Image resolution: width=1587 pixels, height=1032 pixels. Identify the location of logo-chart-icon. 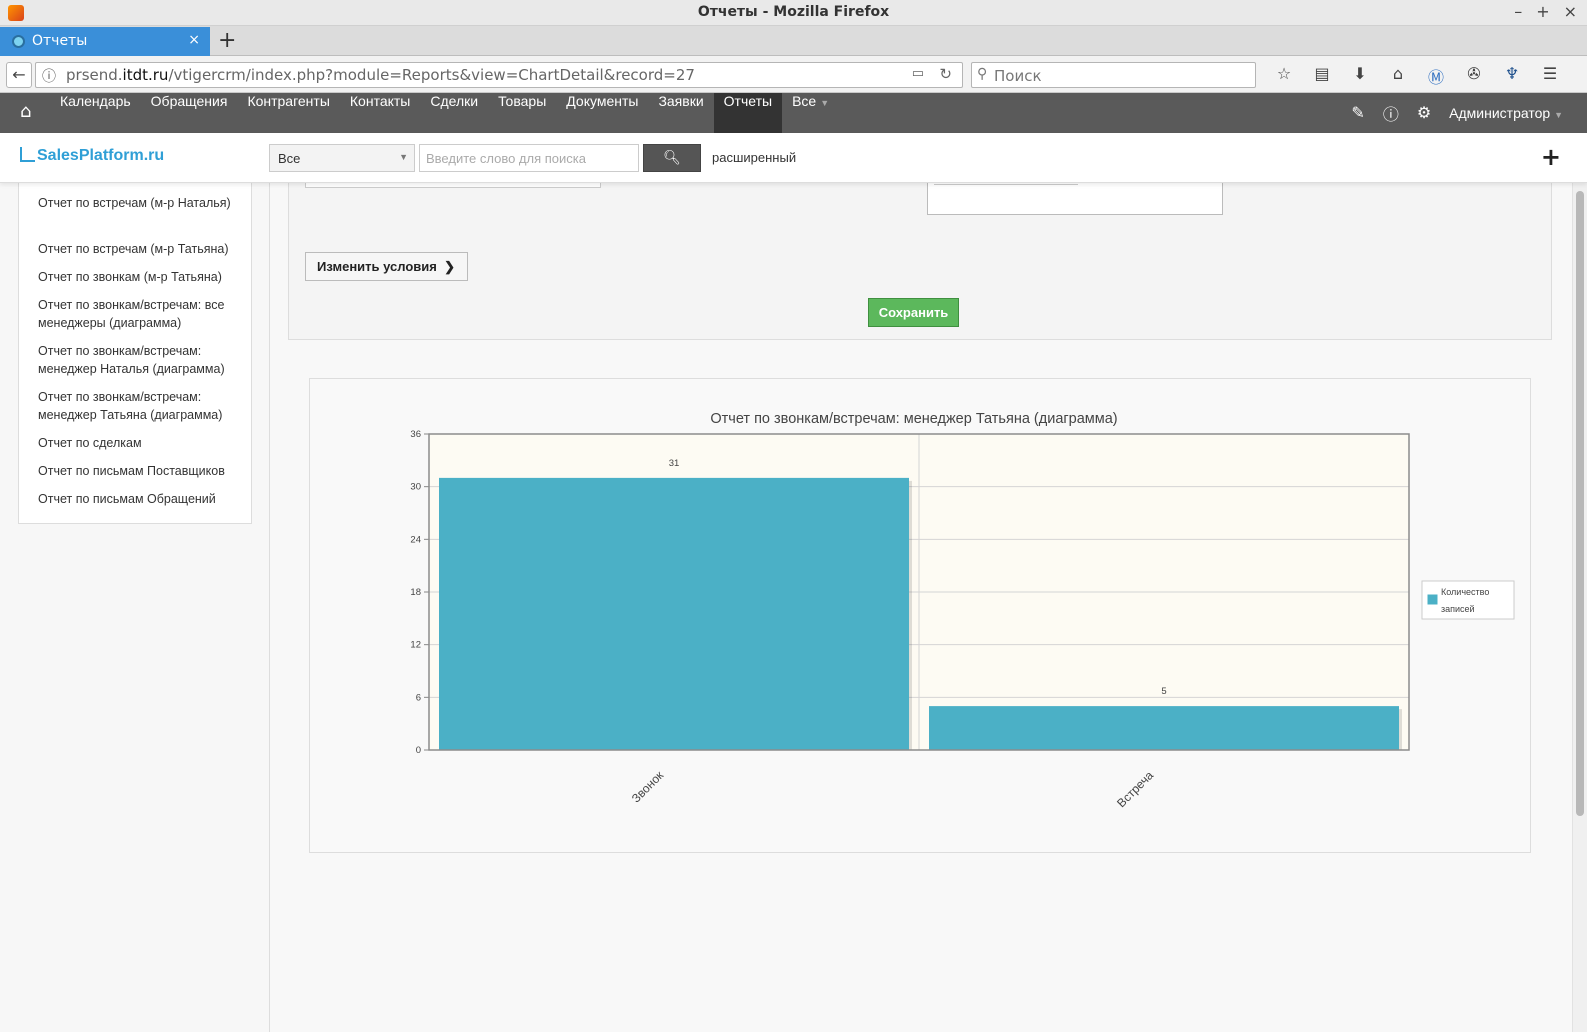
(27, 154).